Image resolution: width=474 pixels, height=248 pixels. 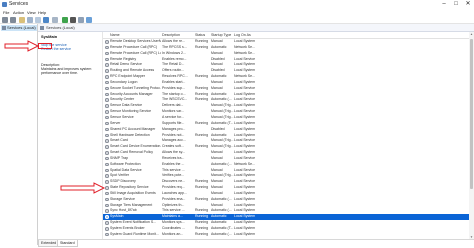 What do you see at coordinates (200, 35) in the screenshot?
I see `column-status: Status` at bounding box center [200, 35].